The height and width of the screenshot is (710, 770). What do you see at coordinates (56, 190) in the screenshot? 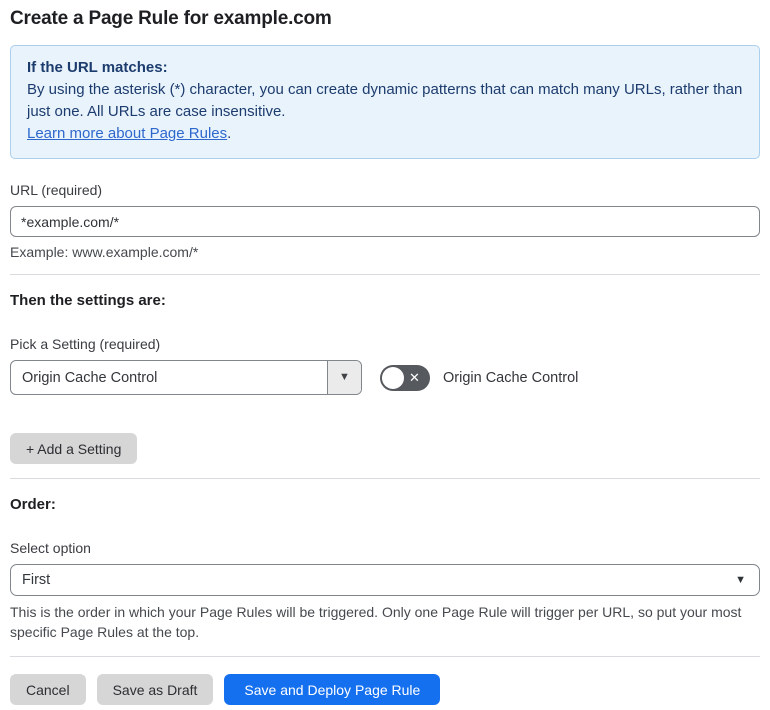
I see `url-label: URL (required)` at bounding box center [56, 190].